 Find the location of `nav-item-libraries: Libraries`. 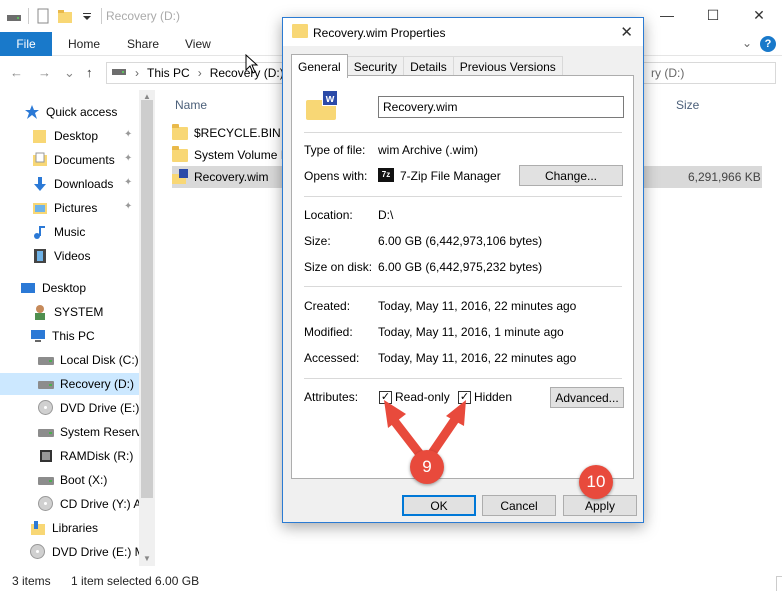

nav-item-libraries: Libraries is located at coordinates (92, 528).